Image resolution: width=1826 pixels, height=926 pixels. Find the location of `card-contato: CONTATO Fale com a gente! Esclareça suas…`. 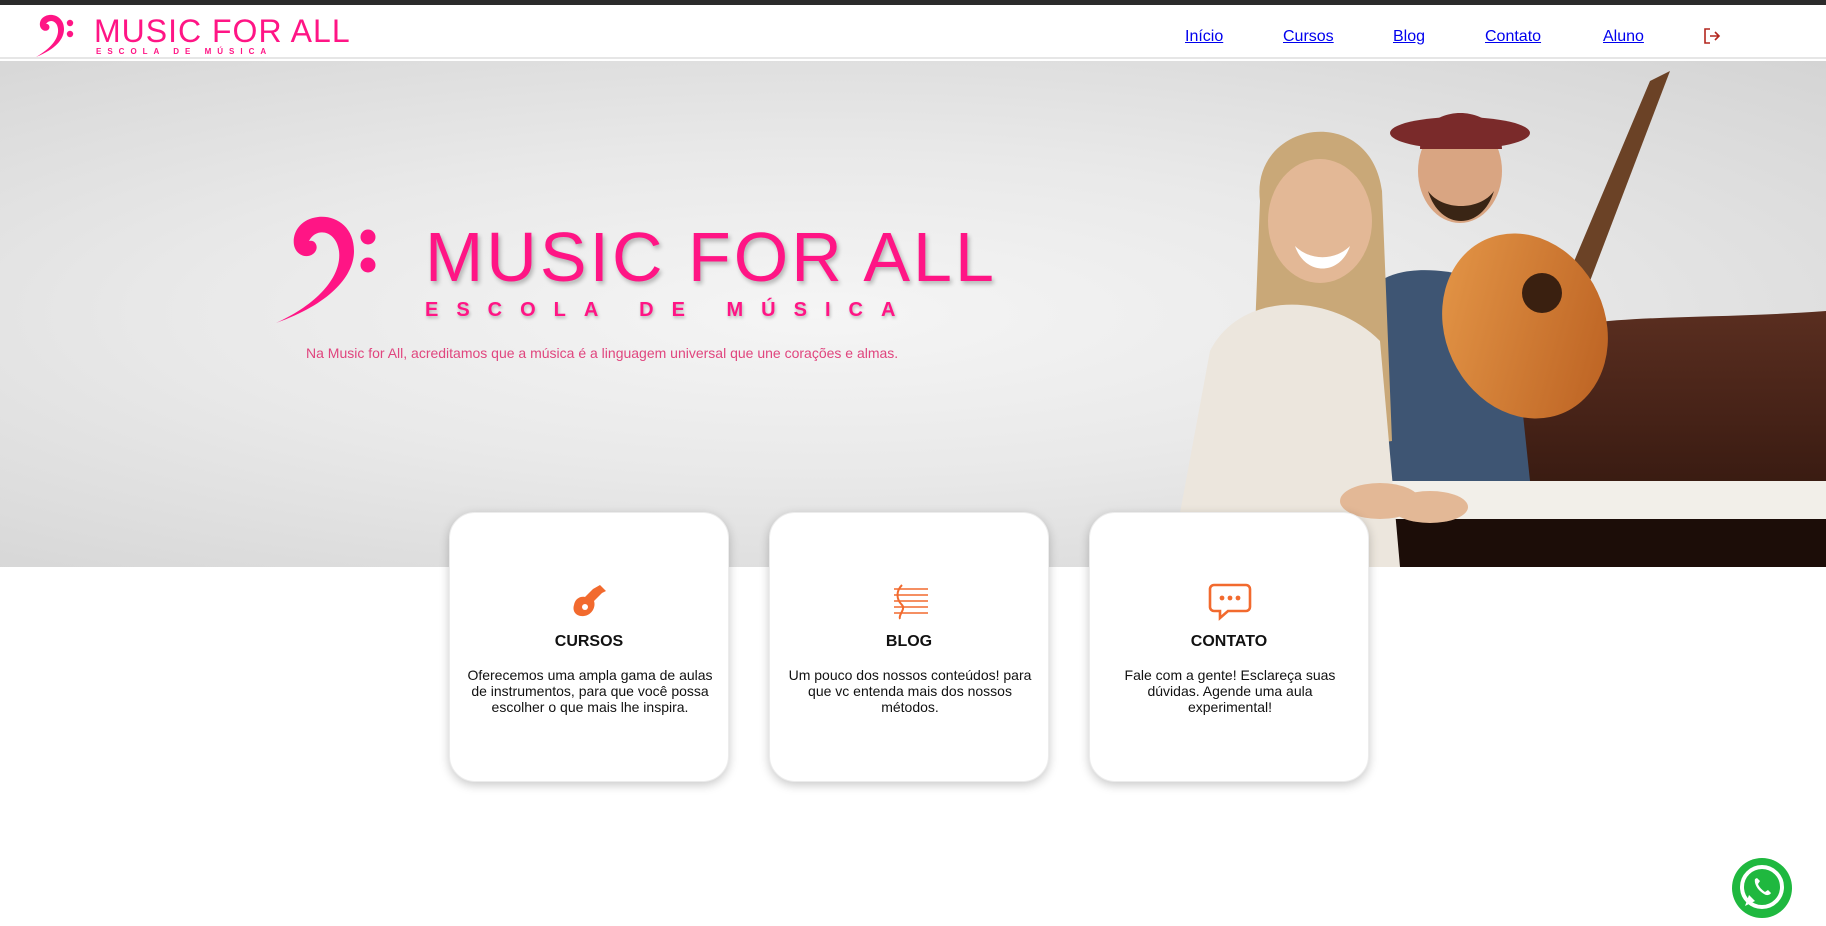

card-contato: CONTATO Fale com a gente! Esclareça suas… is located at coordinates (1229, 647).